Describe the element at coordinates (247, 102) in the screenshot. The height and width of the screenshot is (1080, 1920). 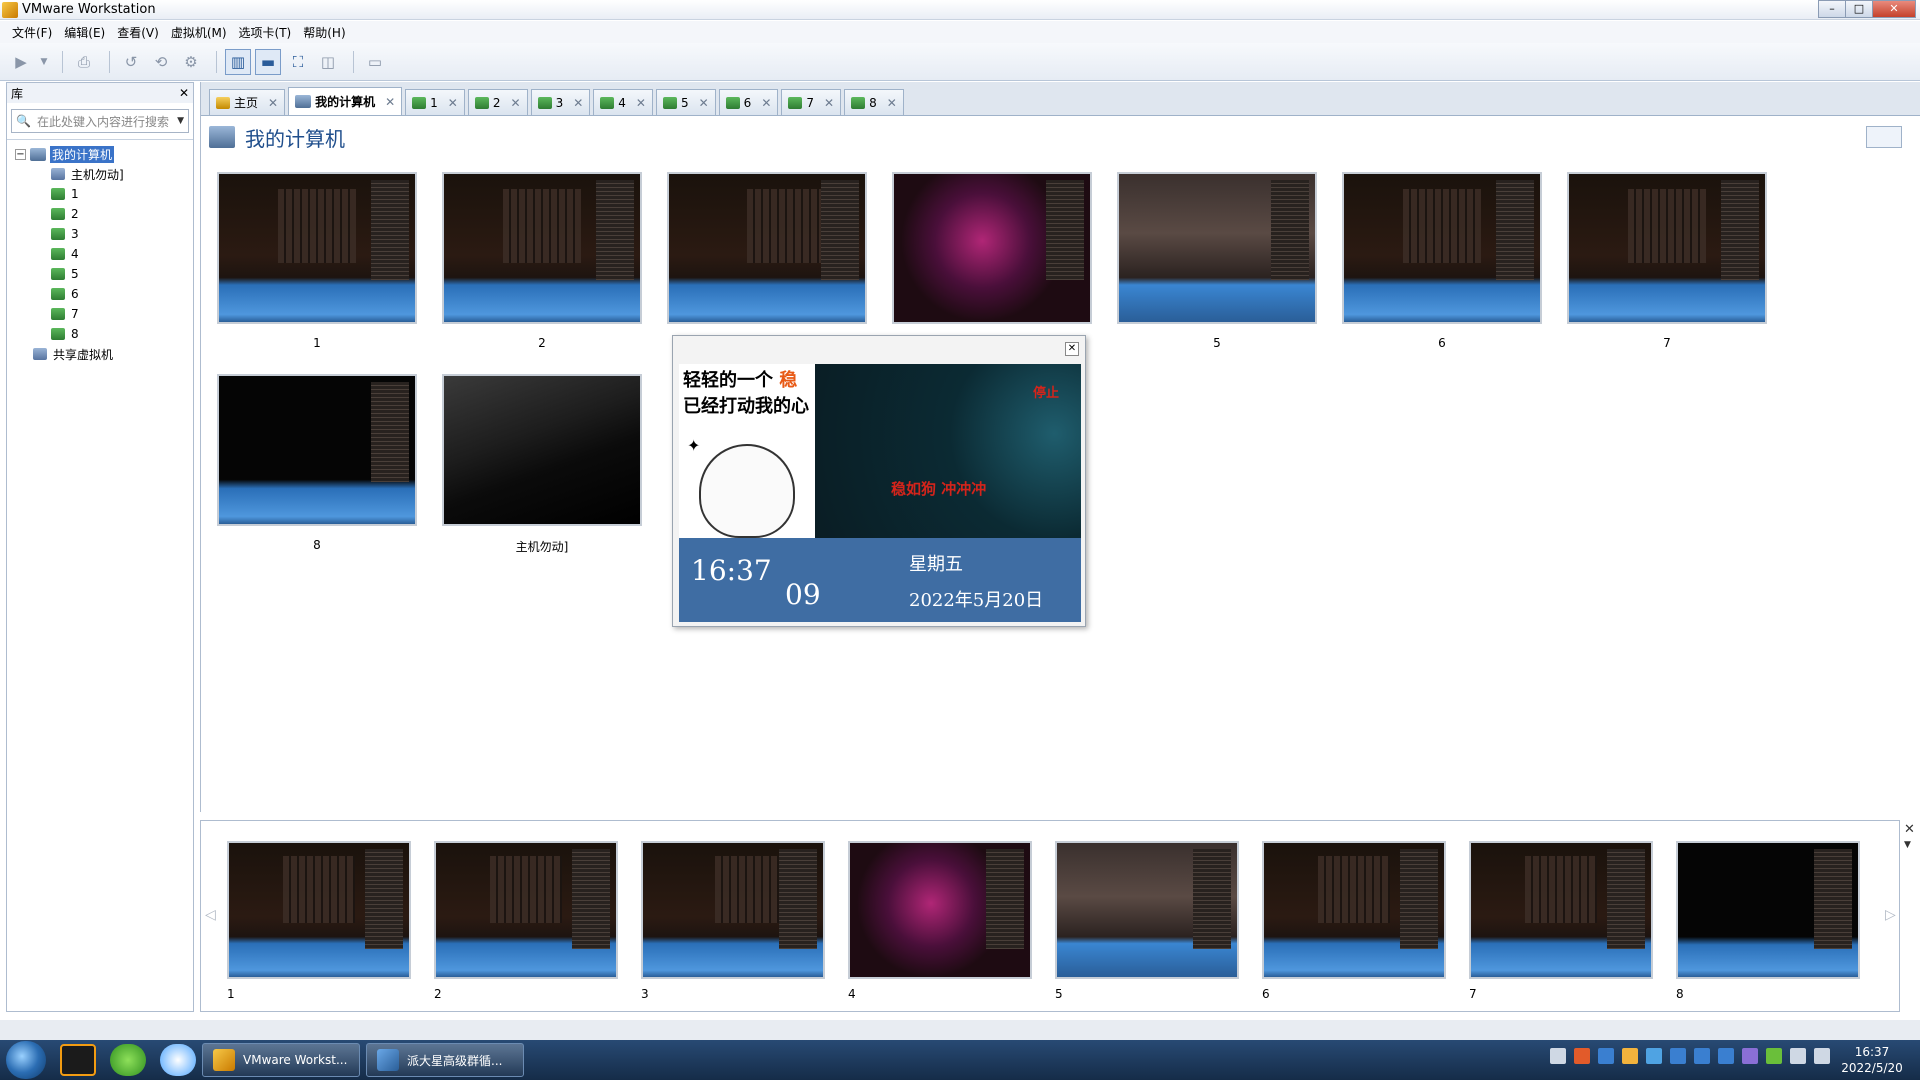
I see `tab-home: 主页 ✕` at that location.